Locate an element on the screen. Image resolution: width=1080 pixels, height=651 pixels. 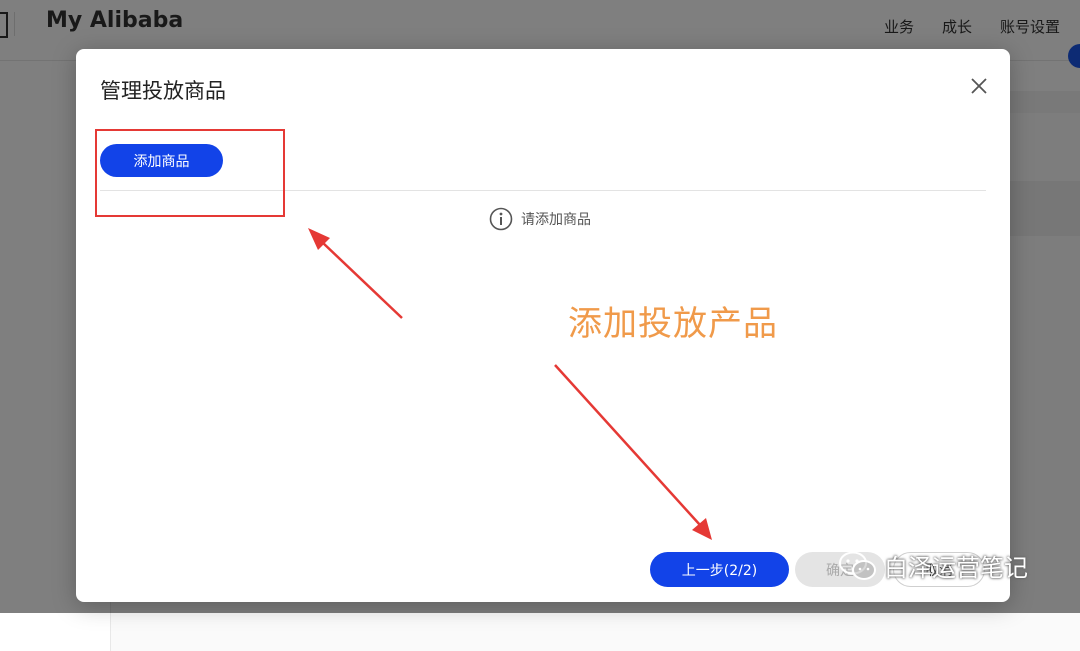
annotation-label: 添加投放产品 is located at coordinates (673, 324).